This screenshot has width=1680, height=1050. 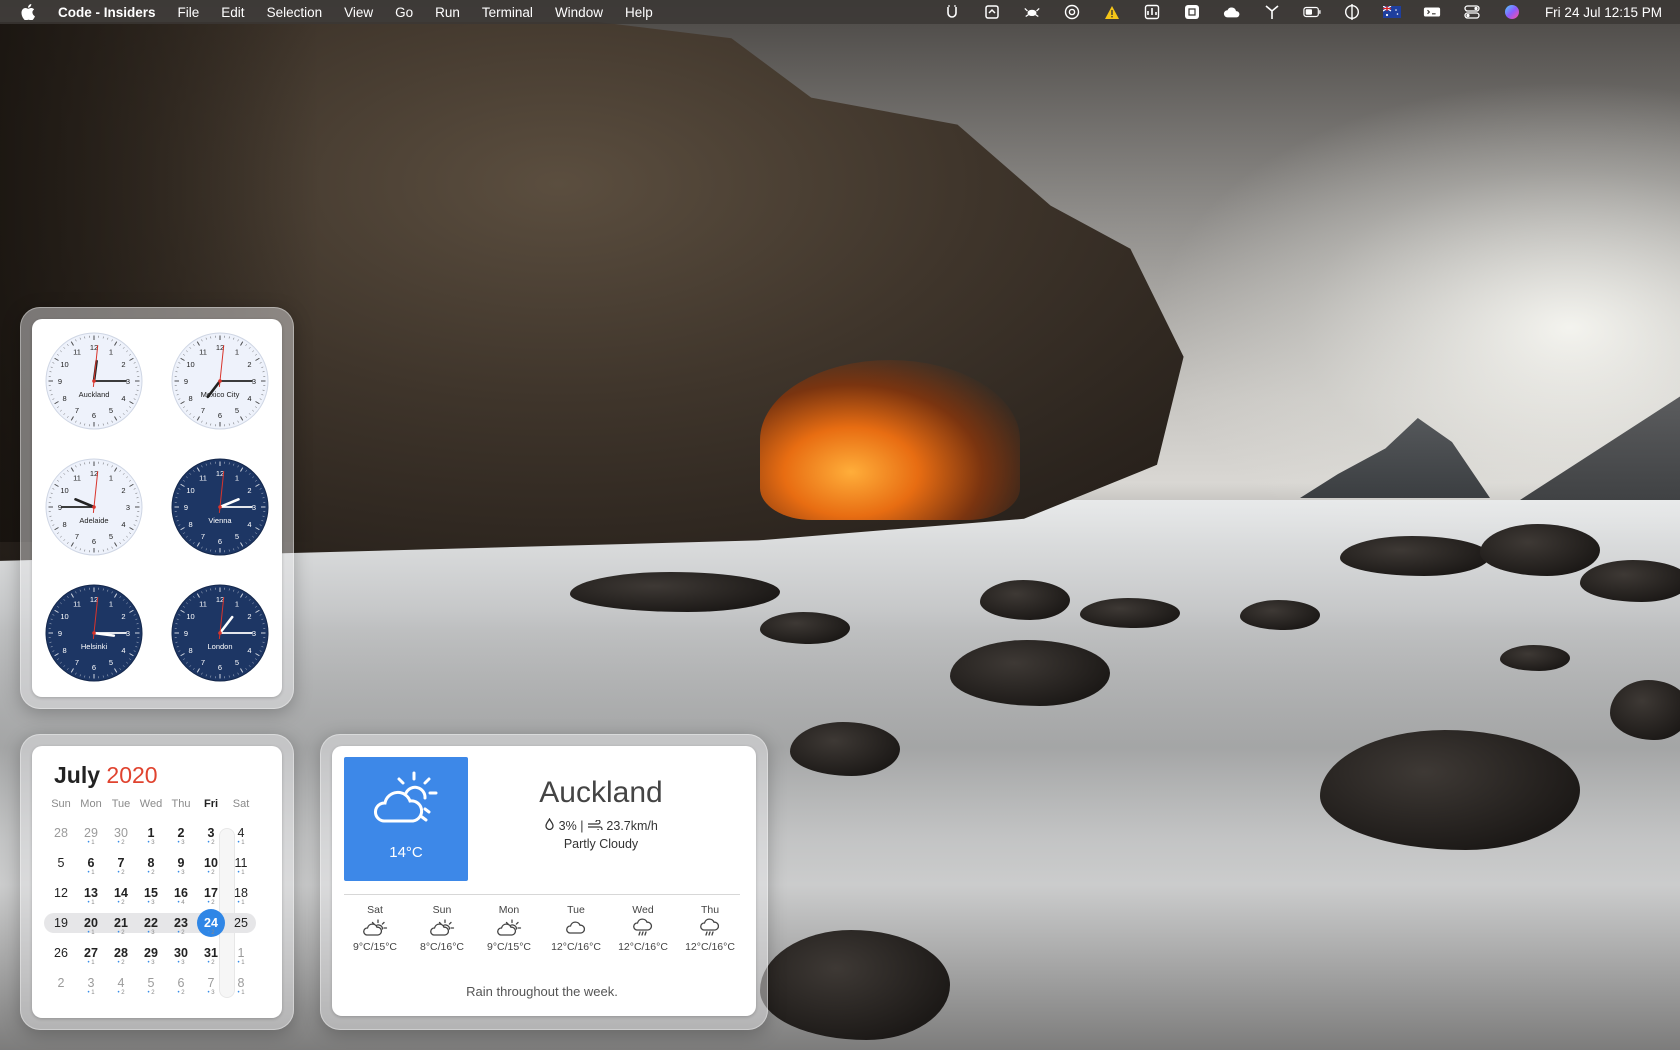 I want to click on menu-run: Run, so click(x=447, y=12).